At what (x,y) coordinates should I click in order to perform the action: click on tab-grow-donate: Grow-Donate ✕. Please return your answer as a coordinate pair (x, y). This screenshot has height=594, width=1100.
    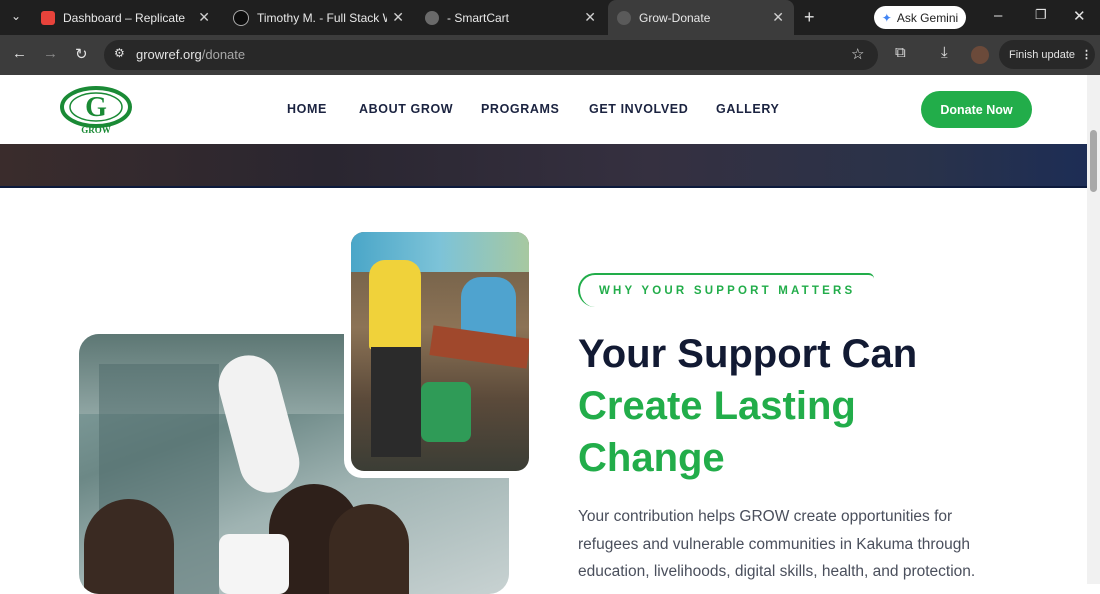
    Looking at the image, I should click on (701, 17).